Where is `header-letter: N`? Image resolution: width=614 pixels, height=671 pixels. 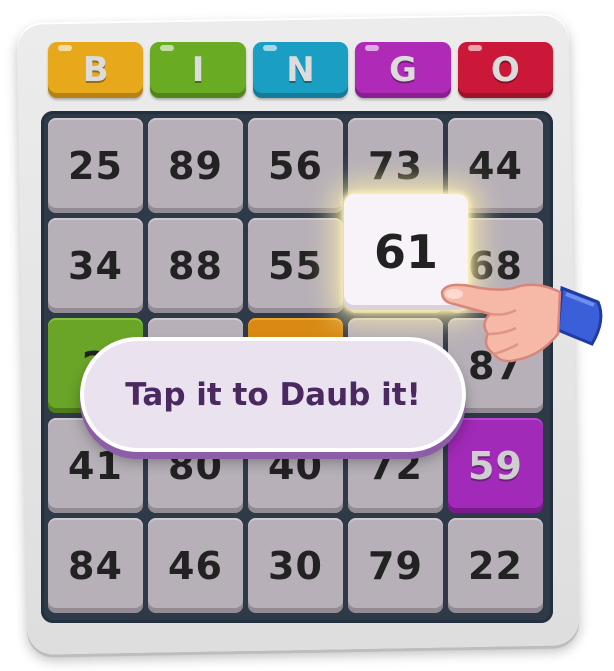 header-letter: N is located at coordinates (300, 70).